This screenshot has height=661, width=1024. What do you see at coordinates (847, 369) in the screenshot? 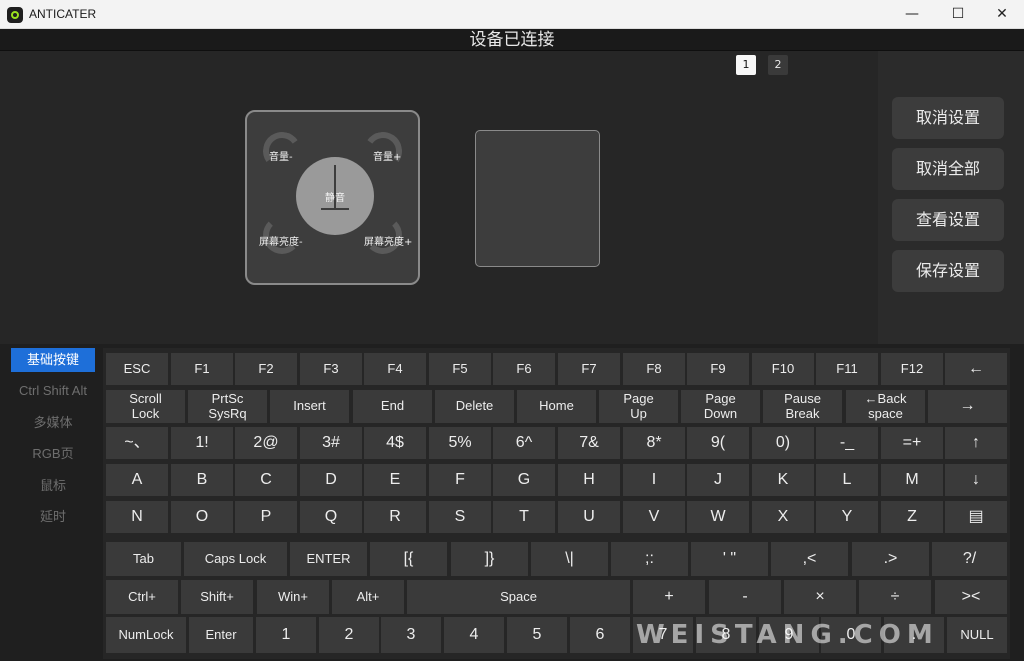
I see `key: F11` at bounding box center [847, 369].